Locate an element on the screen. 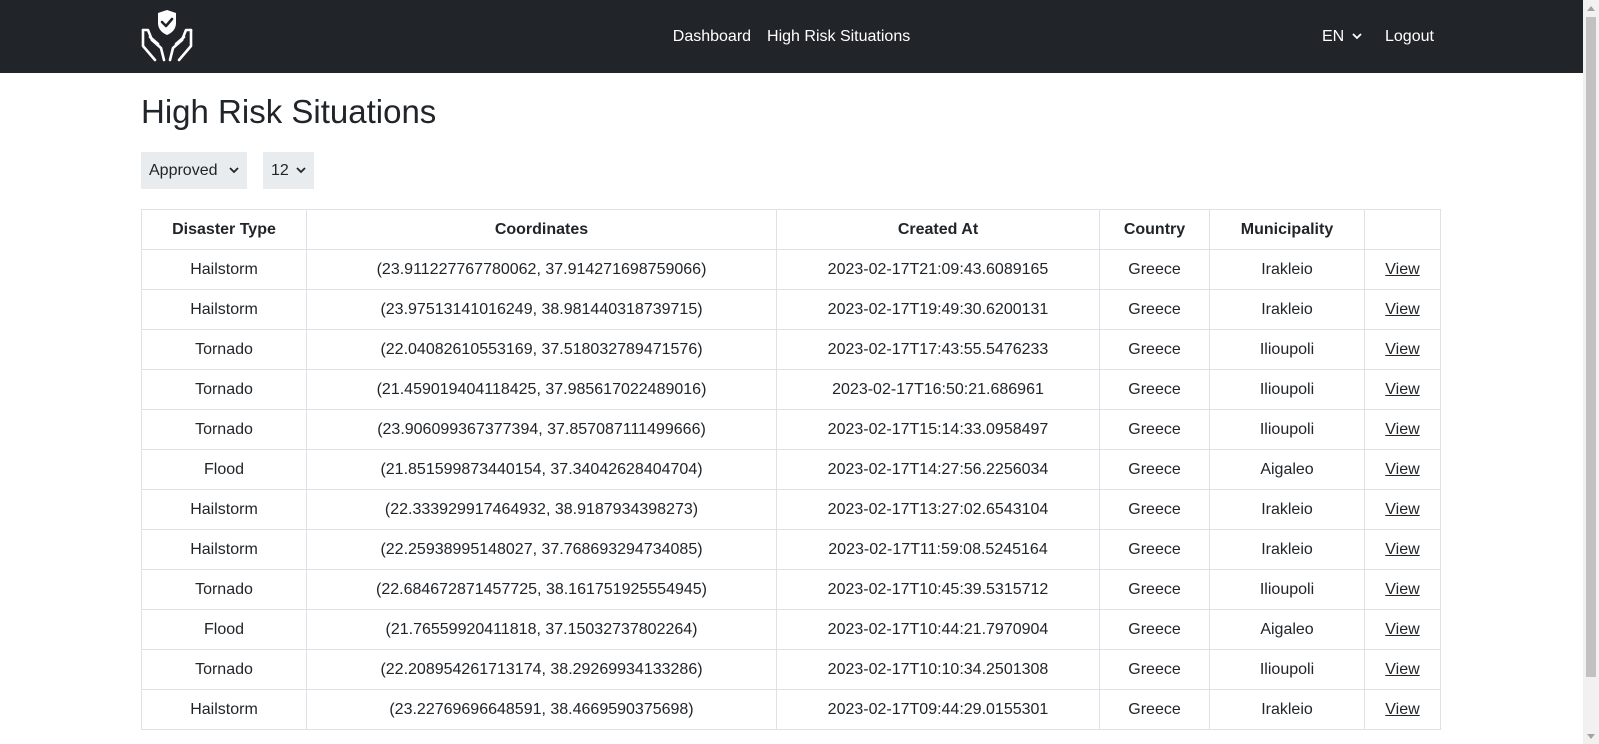  cell-coordinates: (23.97513141016249, 38.981440318739715) is located at coordinates (541, 309).